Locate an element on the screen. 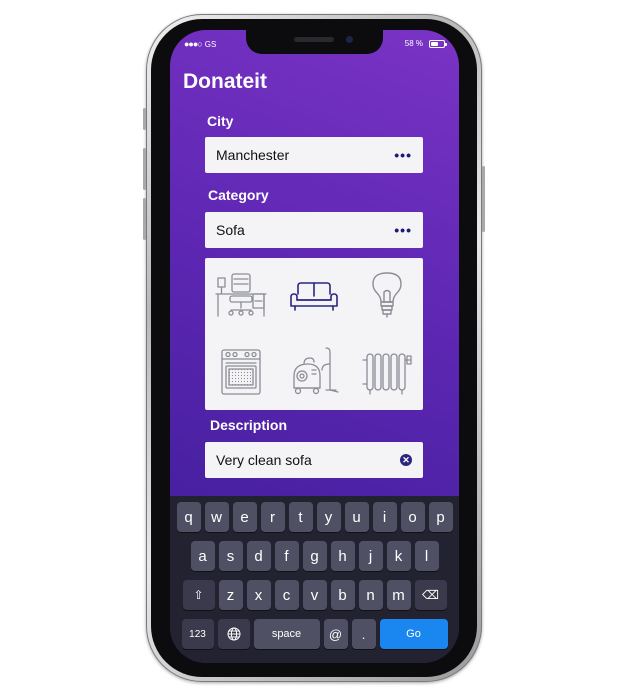 Image resolution: width=628 pixels, height=693 pixels. key-g: g is located at coordinates (314, 556).